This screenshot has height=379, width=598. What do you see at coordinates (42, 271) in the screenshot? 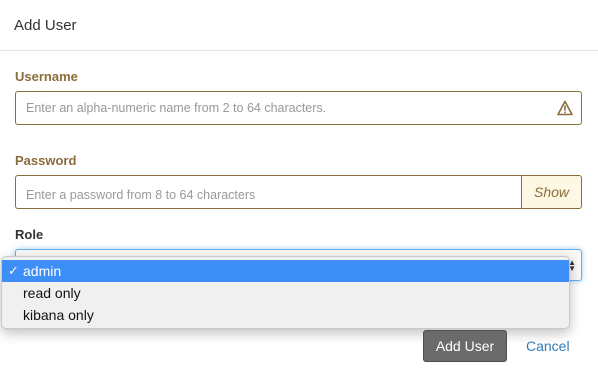
I see `role-option-label: admin` at bounding box center [42, 271].